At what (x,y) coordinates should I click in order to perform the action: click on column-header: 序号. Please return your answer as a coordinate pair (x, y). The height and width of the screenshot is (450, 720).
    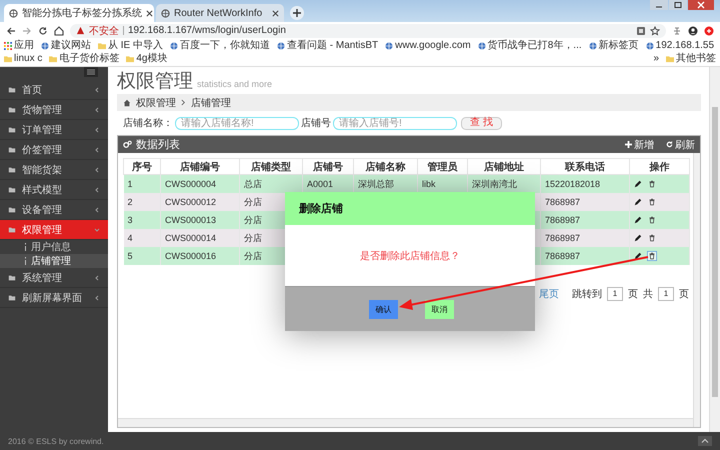
    Looking at the image, I should click on (142, 166).